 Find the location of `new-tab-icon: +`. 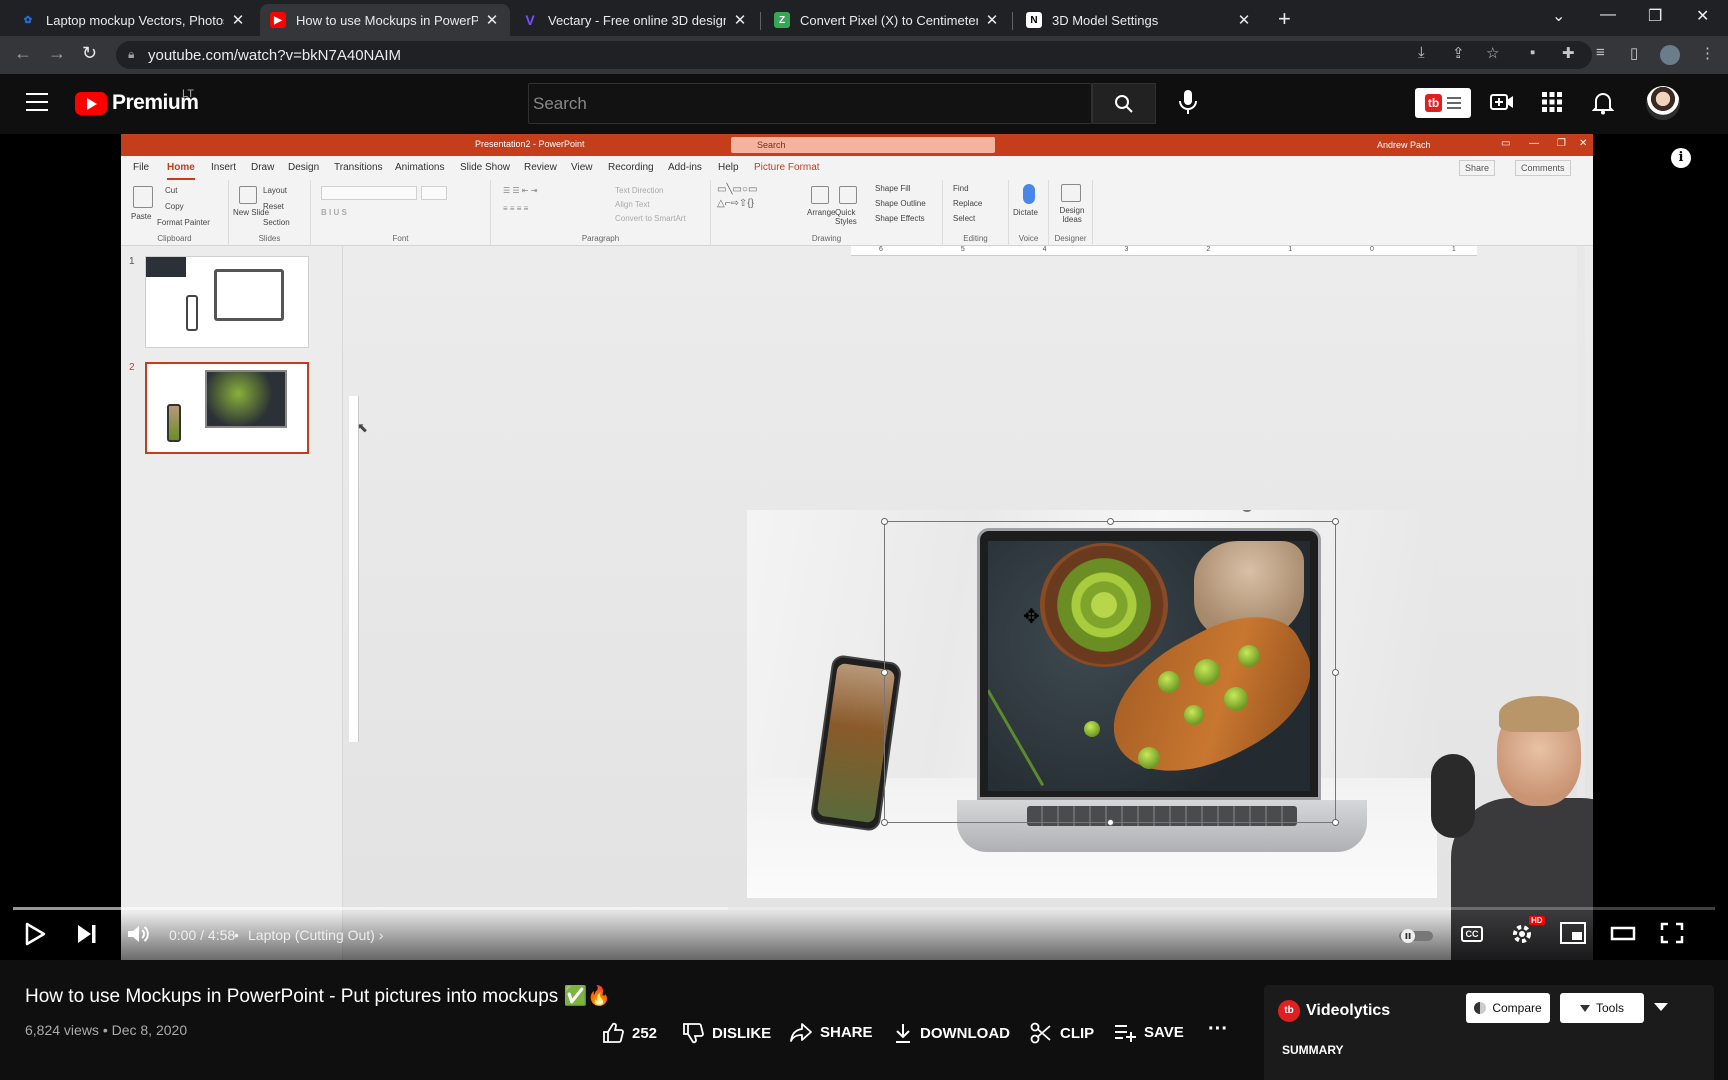

new-tab-icon: + is located at coordinates (1284, 19).